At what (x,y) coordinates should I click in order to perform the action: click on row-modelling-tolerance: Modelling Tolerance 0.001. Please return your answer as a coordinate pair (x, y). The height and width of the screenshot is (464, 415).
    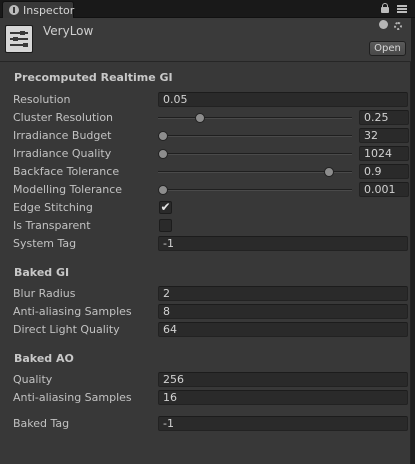
    Looking at the image, I should click on (205, 191).